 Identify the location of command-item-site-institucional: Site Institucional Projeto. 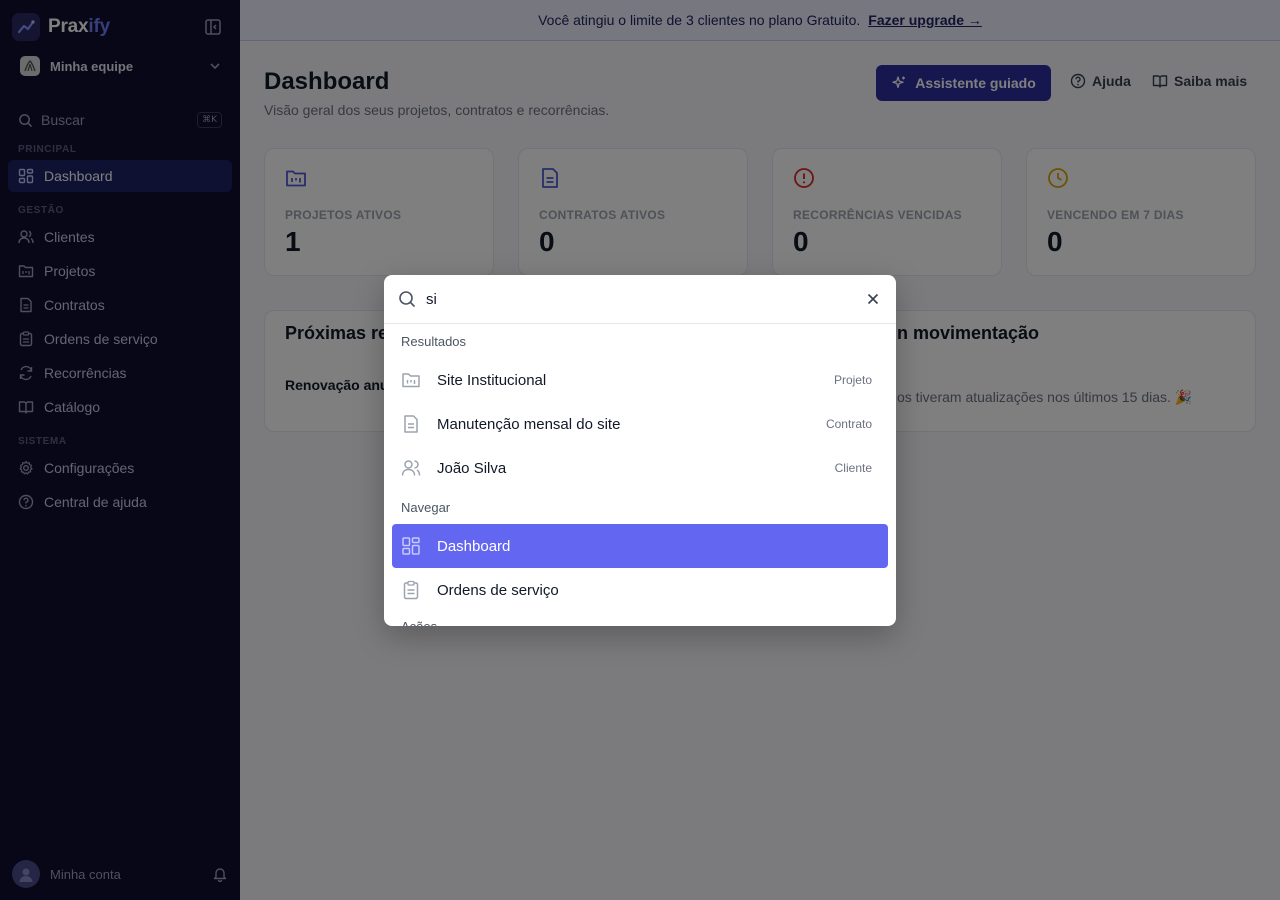
(640, 380).